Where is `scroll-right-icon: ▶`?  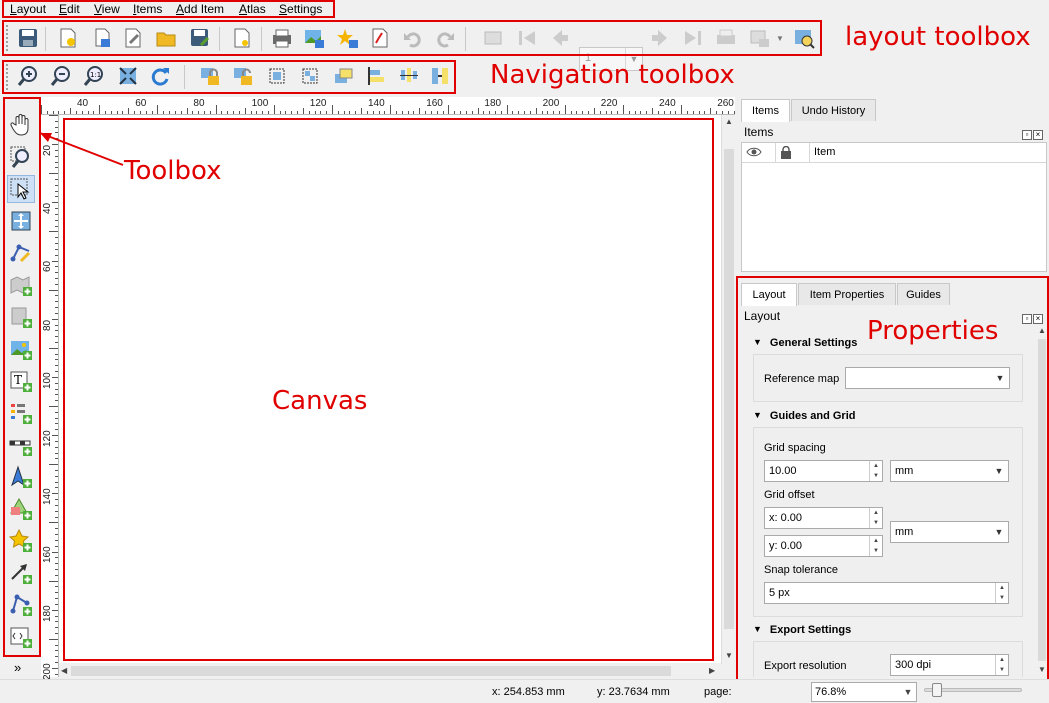
scroll-right-icon: ▶ is located at coordinates (712, 670).